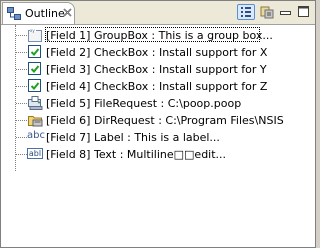 The width and height of the screenshot is (320, 248). I want to click on dir-request-icon, so click(35, 120).